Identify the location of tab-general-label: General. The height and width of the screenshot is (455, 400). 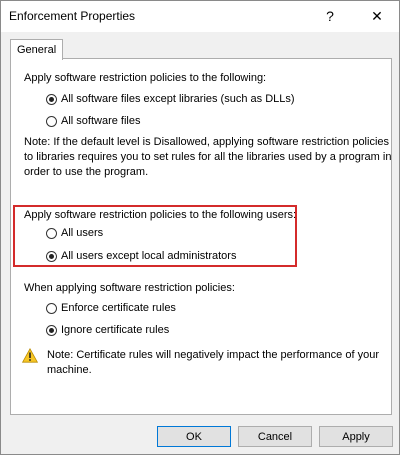
(37, 50).